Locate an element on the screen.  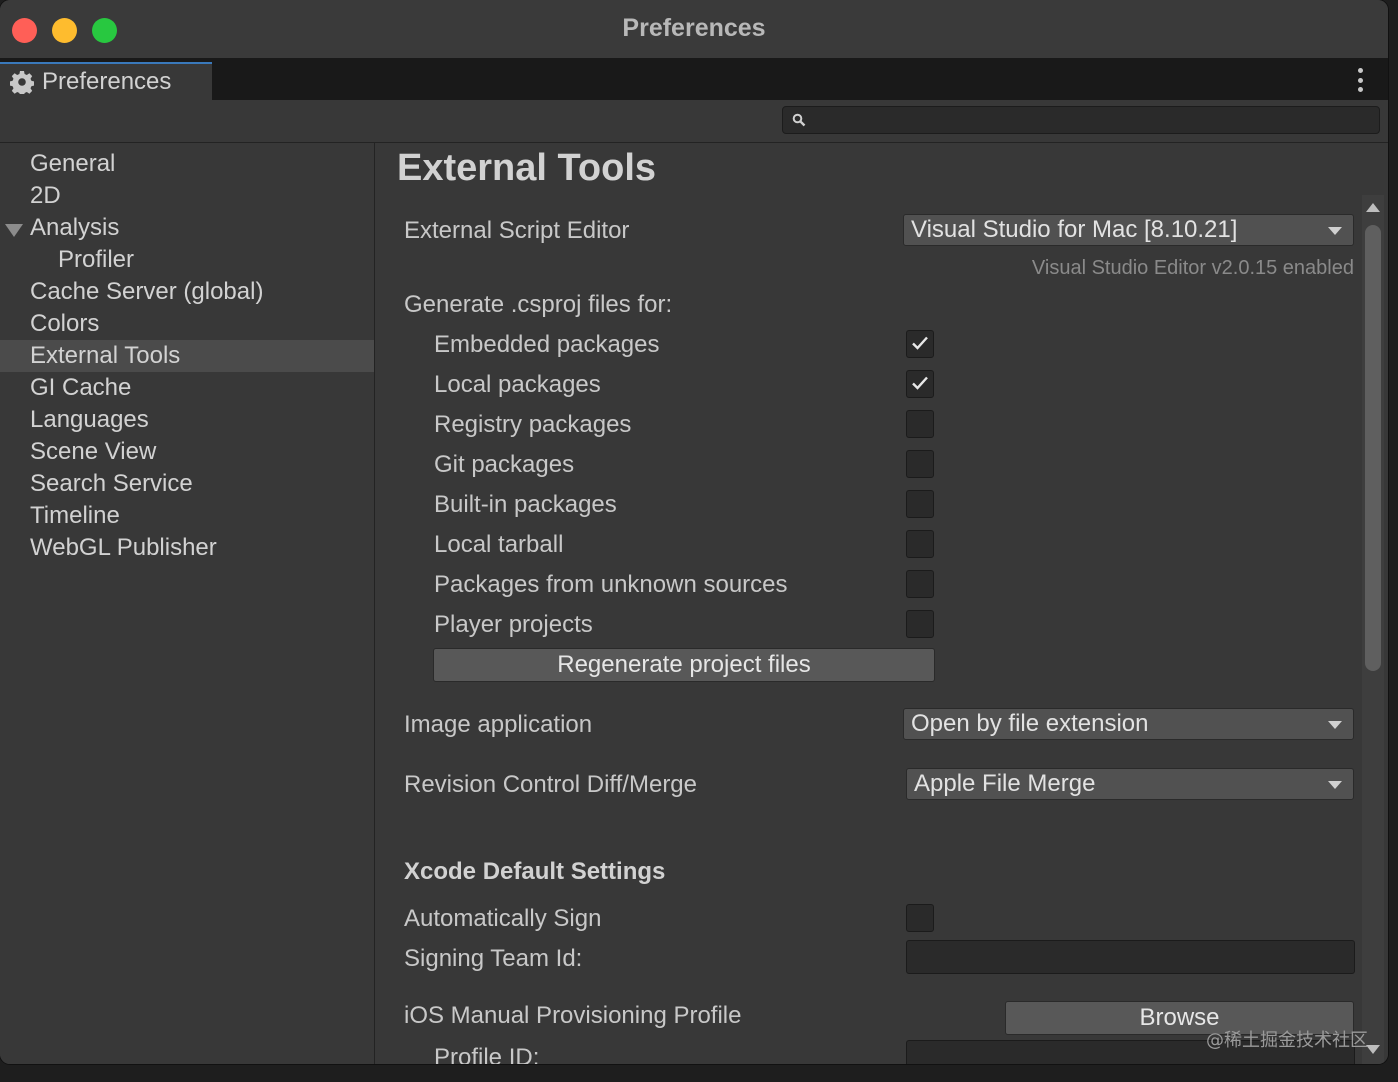
tab-label: Preferences is located at coordinates (107, 81).